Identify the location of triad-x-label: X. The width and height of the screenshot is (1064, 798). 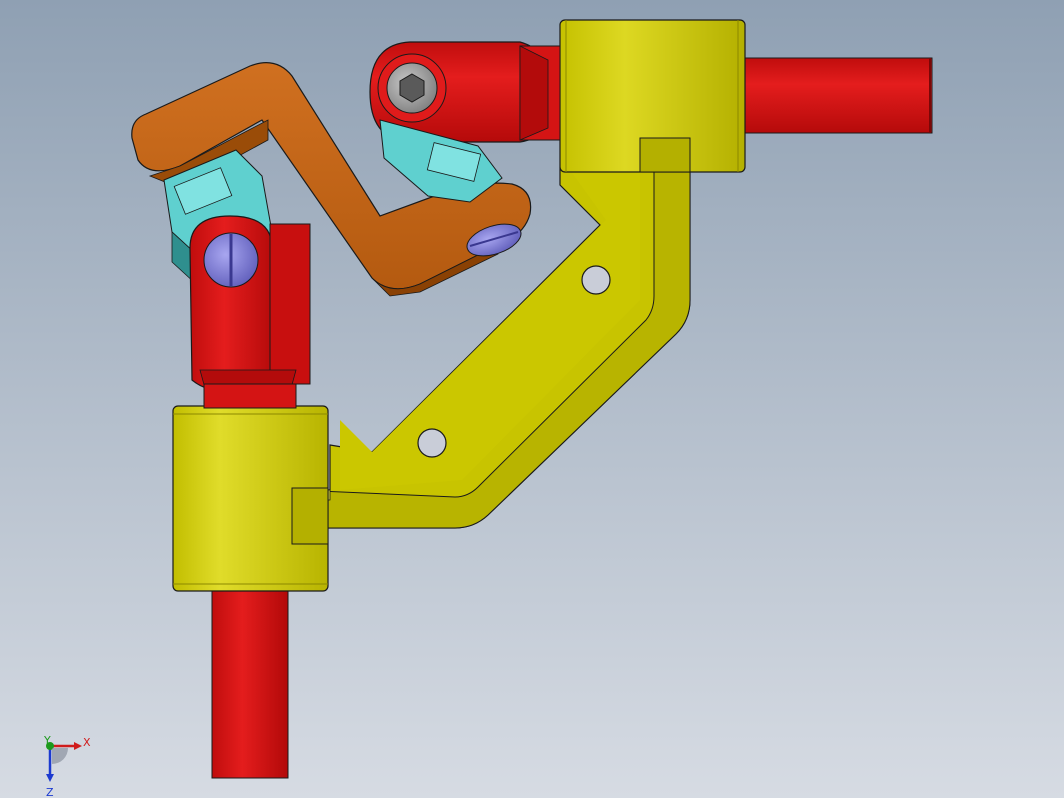
(87, 742).